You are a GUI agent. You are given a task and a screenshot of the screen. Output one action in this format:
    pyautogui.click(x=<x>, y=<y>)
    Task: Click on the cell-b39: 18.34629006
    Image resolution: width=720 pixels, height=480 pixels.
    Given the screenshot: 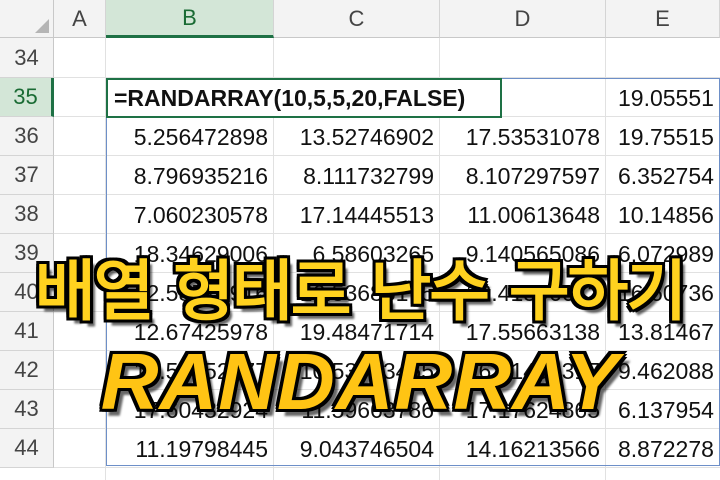 What is the action you would take?
    pyautogui.click(x=189, y=254)
    